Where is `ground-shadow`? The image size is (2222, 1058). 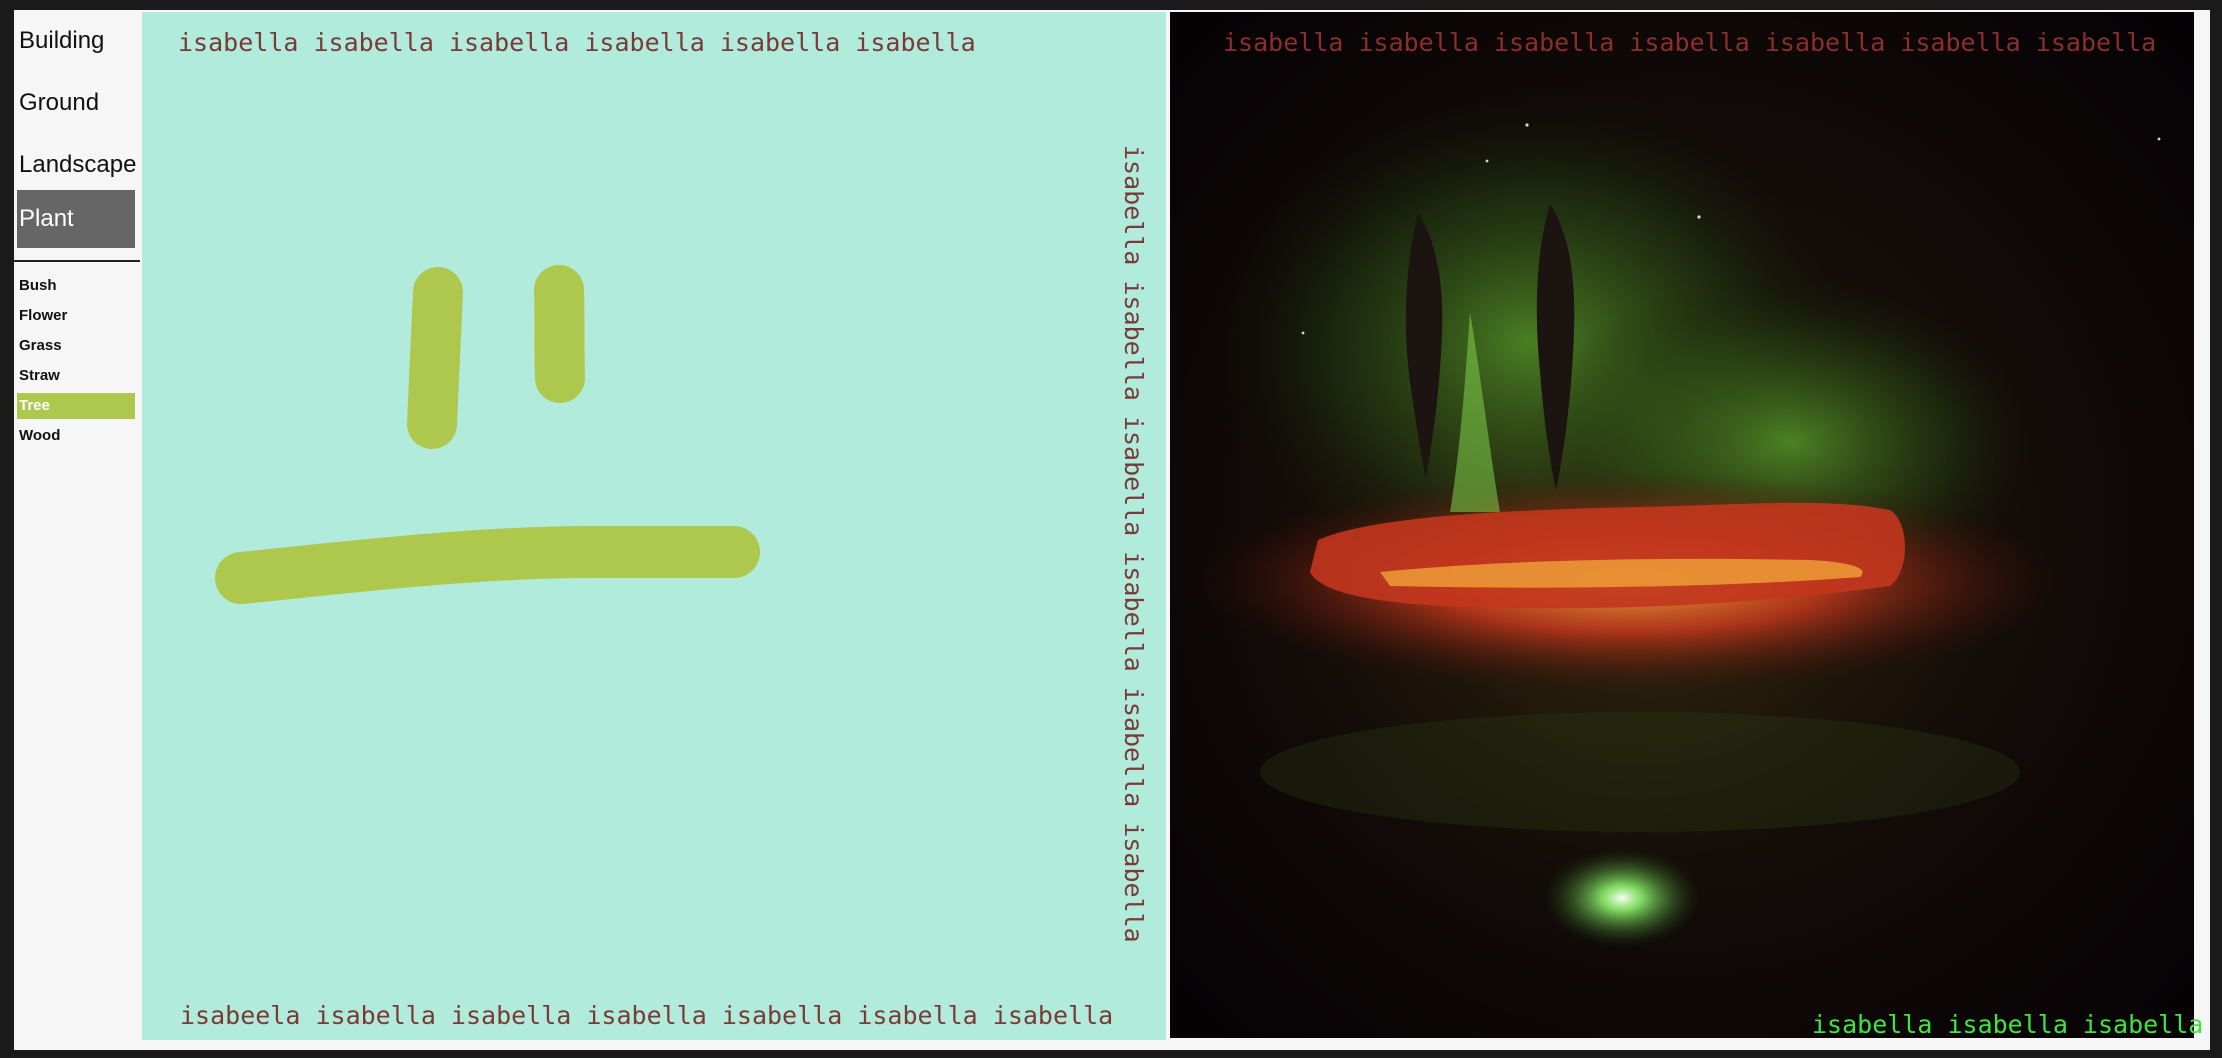
ground-shadow is located at coordinates (1640, 772).